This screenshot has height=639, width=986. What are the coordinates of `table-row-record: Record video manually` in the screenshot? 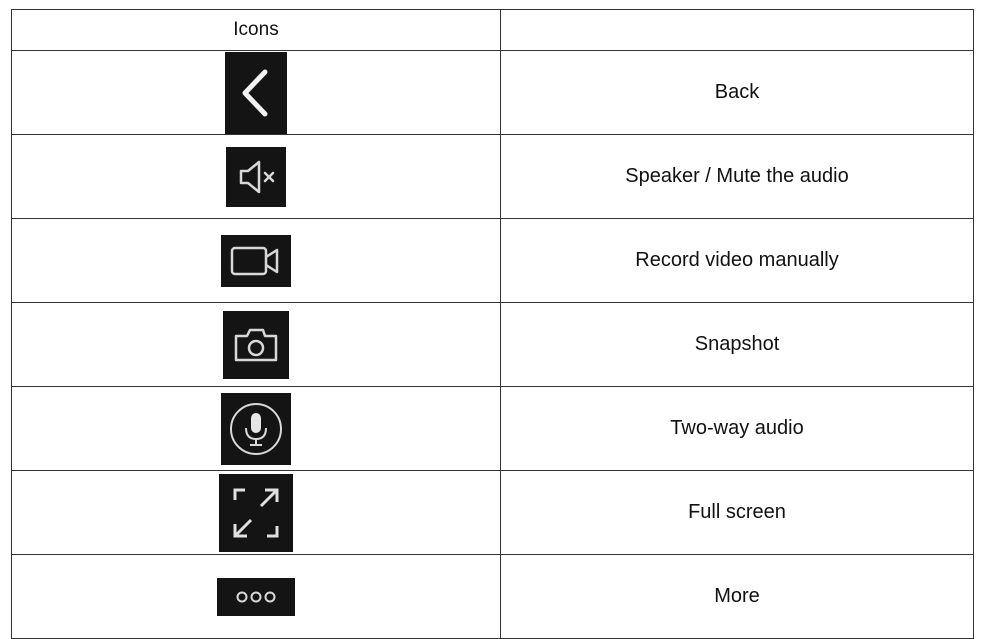 It's located at (492, 260).